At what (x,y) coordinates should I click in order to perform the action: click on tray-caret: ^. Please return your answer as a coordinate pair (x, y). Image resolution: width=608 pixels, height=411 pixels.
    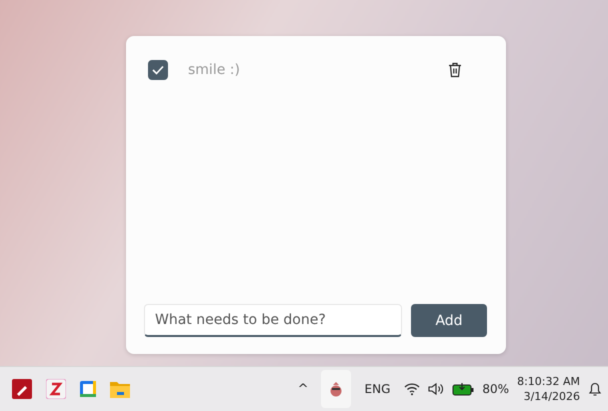
    Looking at the image, I should click on (303, 389).